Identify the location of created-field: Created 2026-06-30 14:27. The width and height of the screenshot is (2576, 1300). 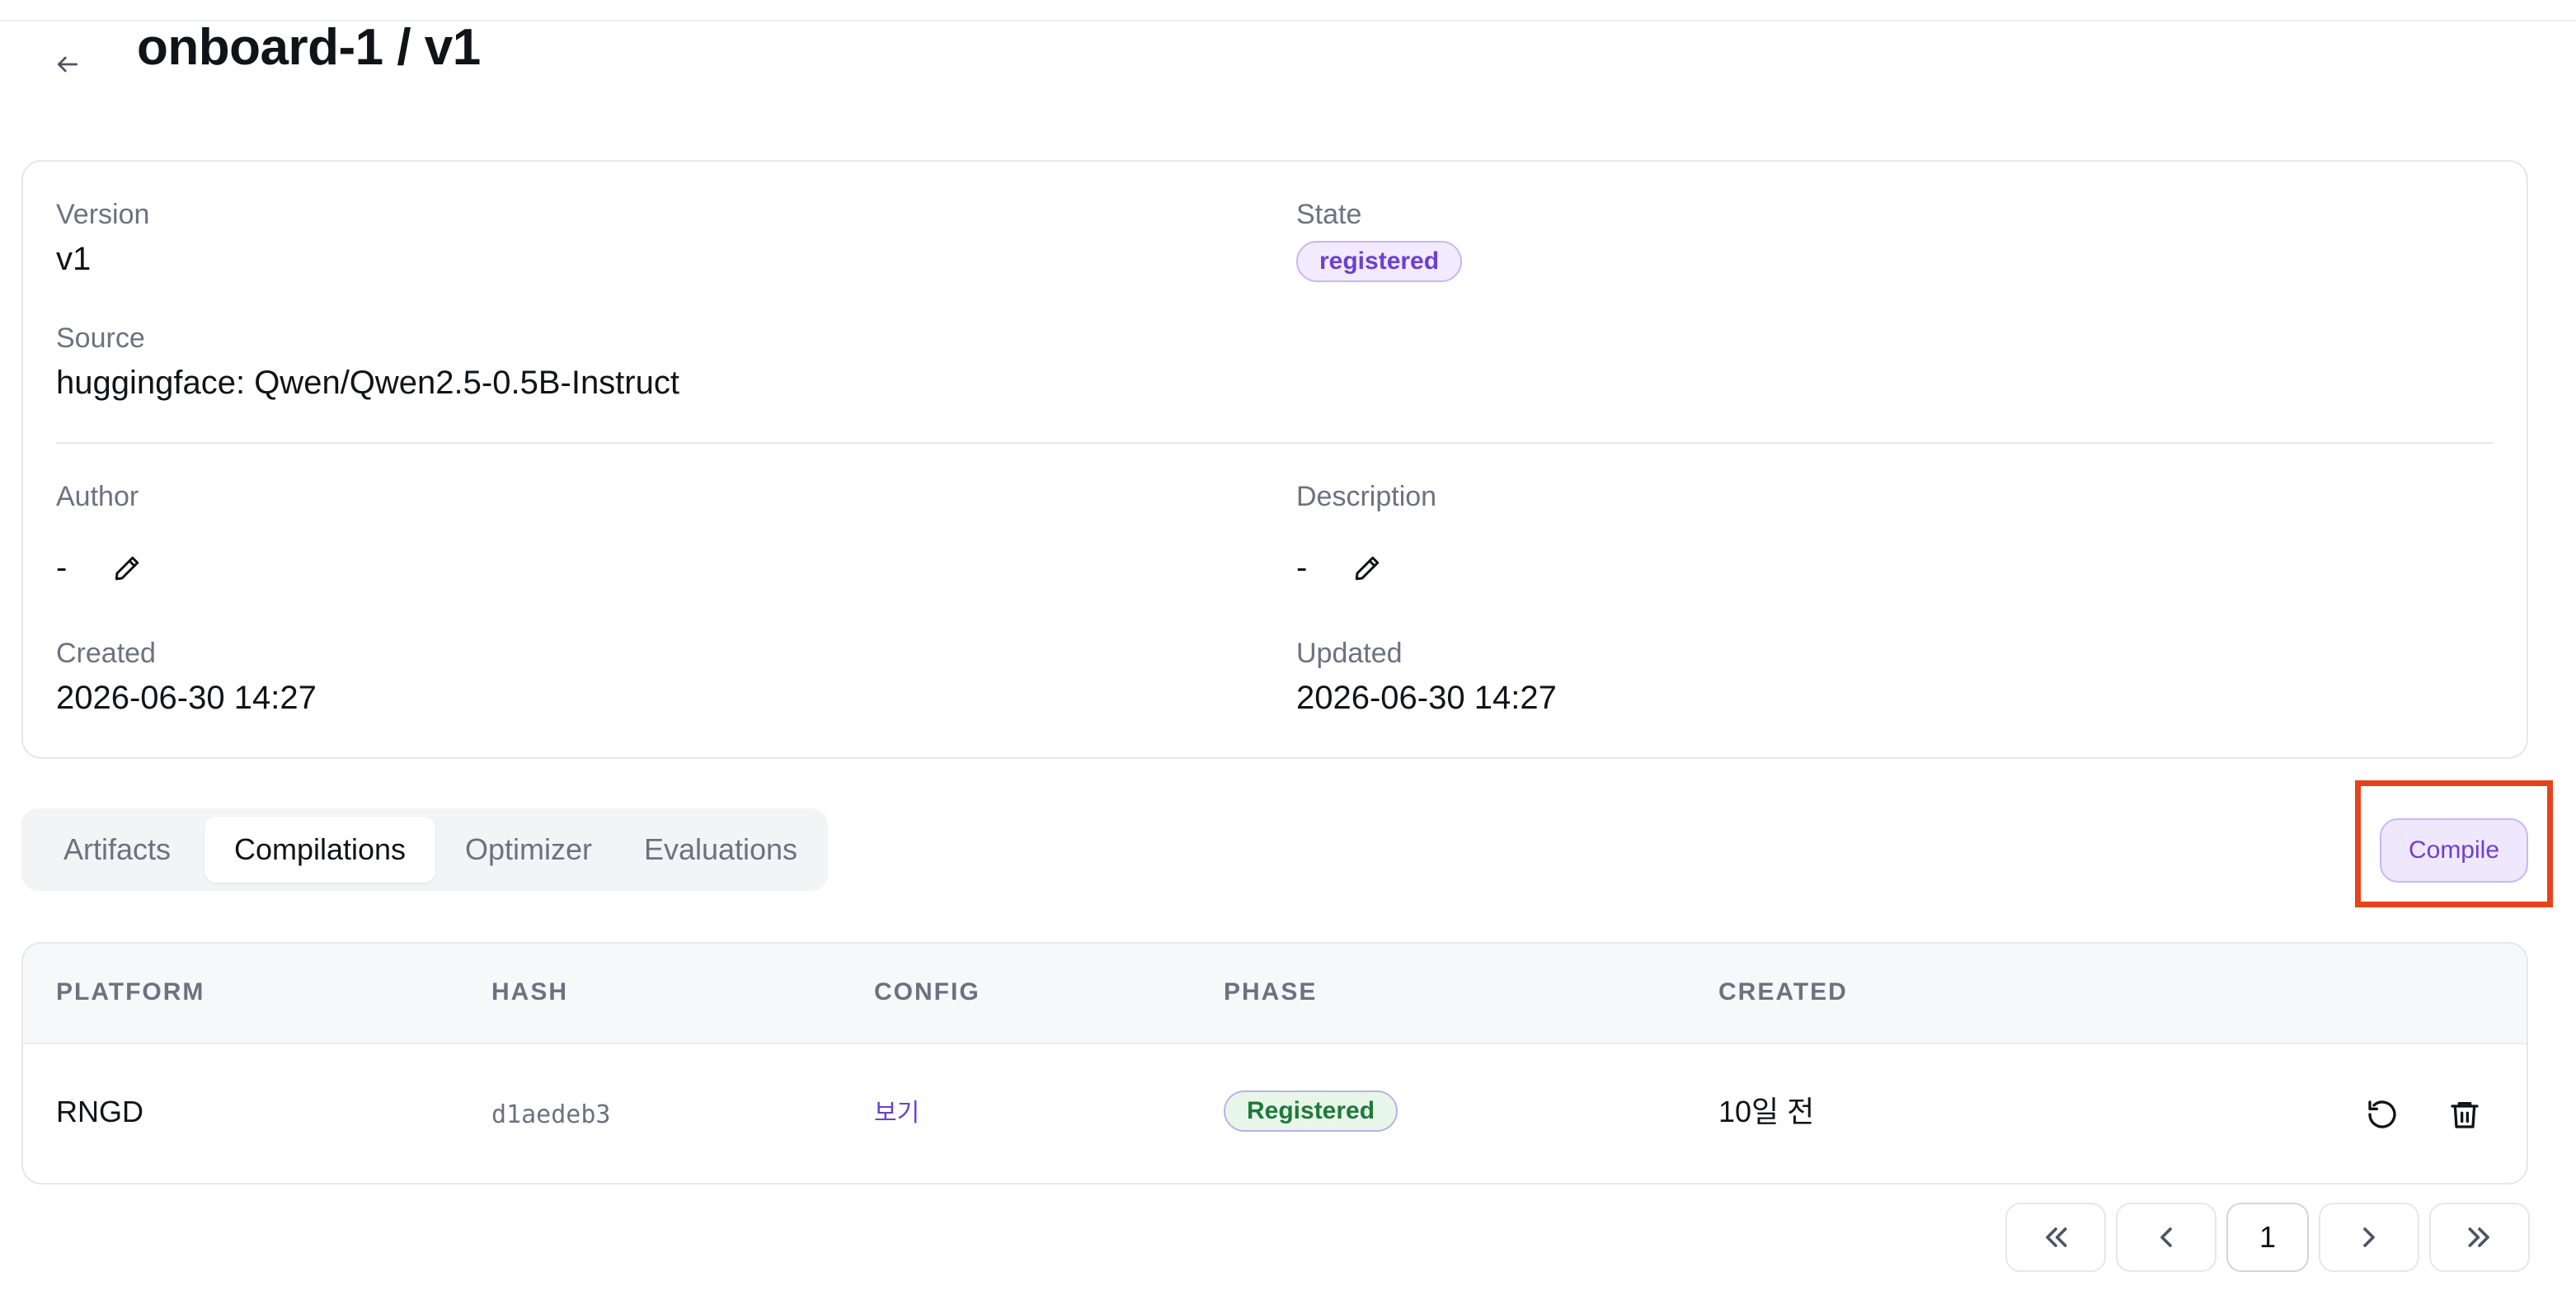
(186, 677).